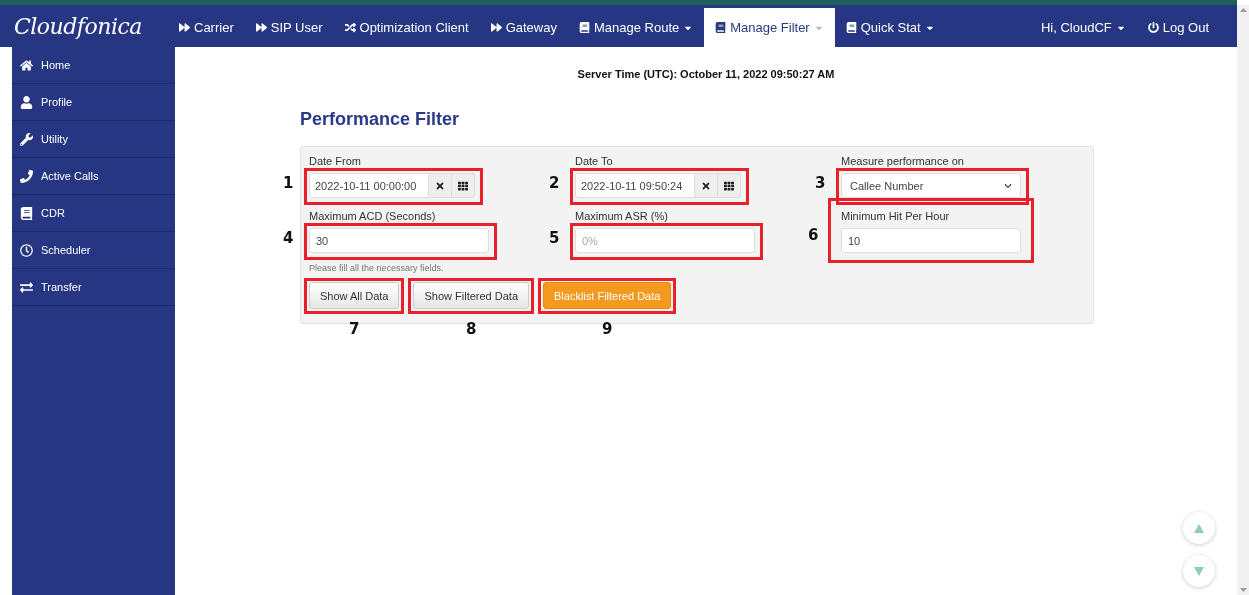  What do you see at coordinates (350, 27) in the screenshot?
I see `shuffle-icon` at bounding box center [350, 27].